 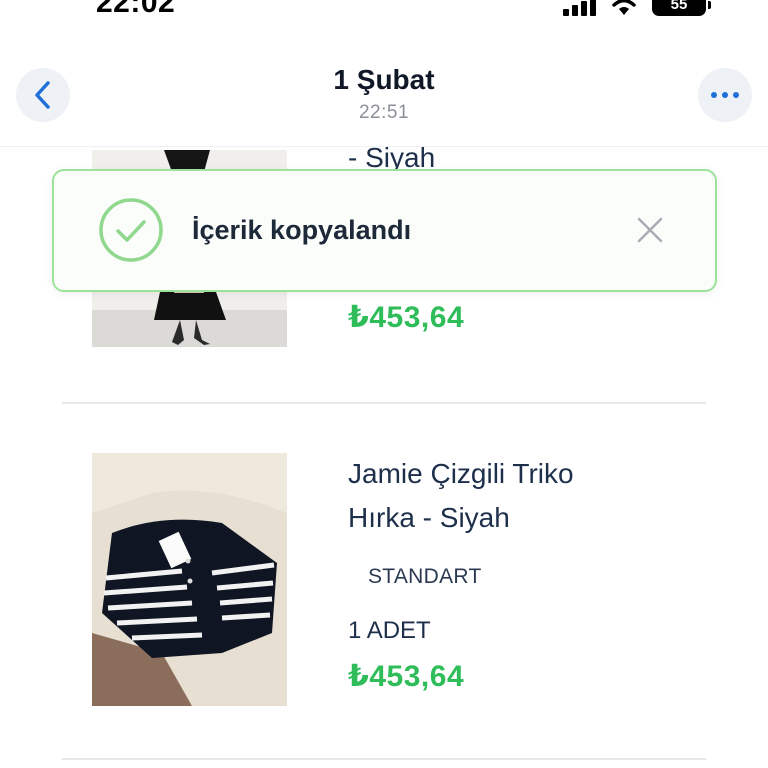 I want to click on product-name-line2: Hırka - Siyah, so click(x=429, y=517).